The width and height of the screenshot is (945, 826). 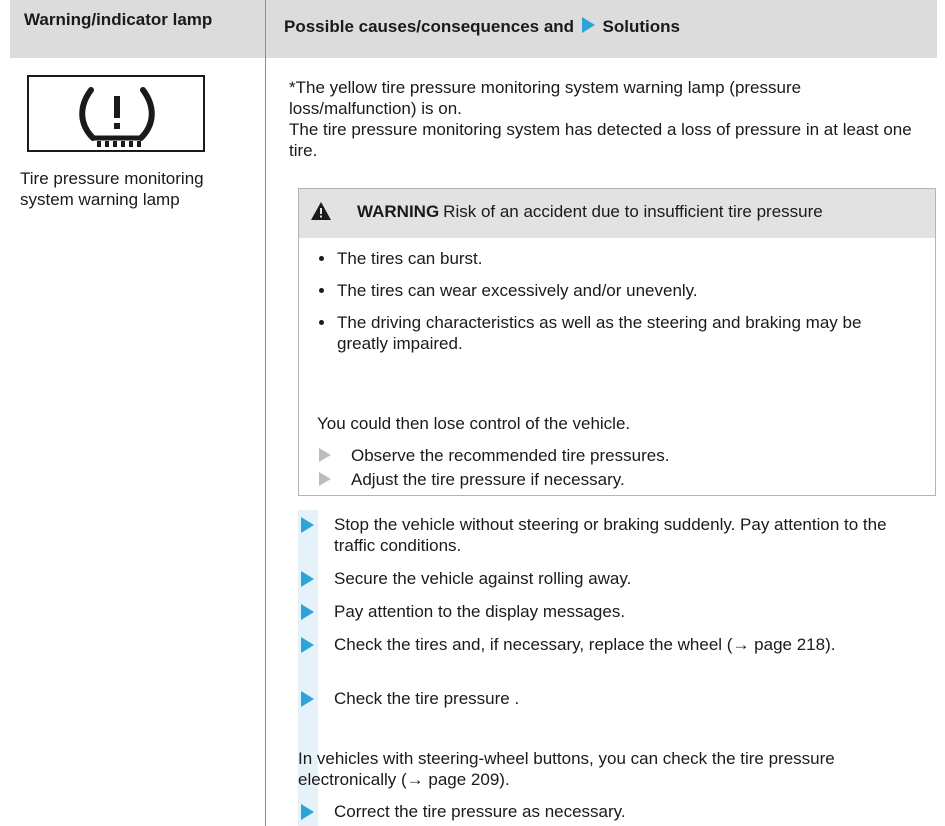 I want to click on solution-step: Correct the tire pressure as necessary., so click(x=613, y=811).